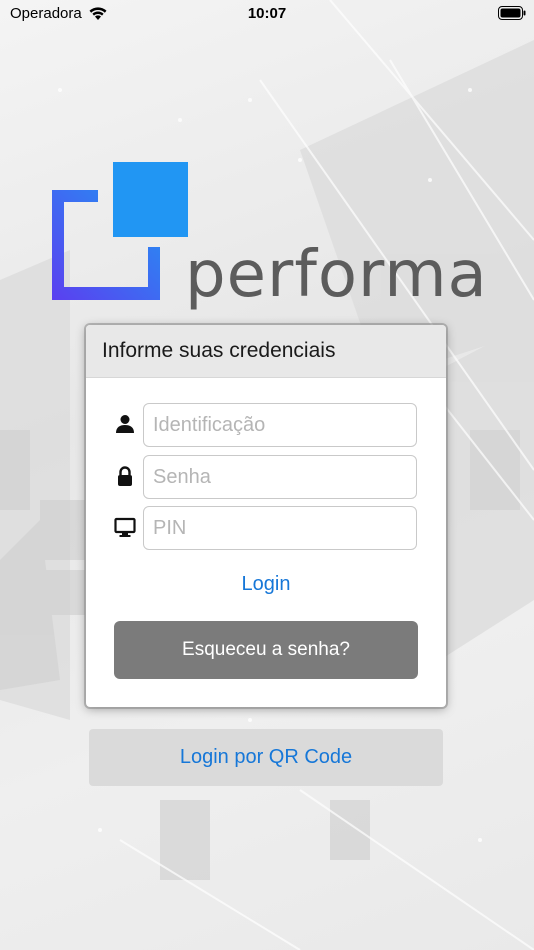  I want to click on identification-input, so click(280, 425).